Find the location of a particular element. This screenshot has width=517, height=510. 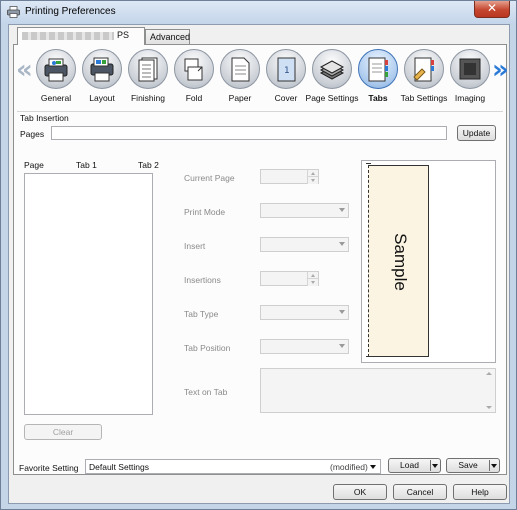

current-page-spinner is located at coordinates (289, 176).